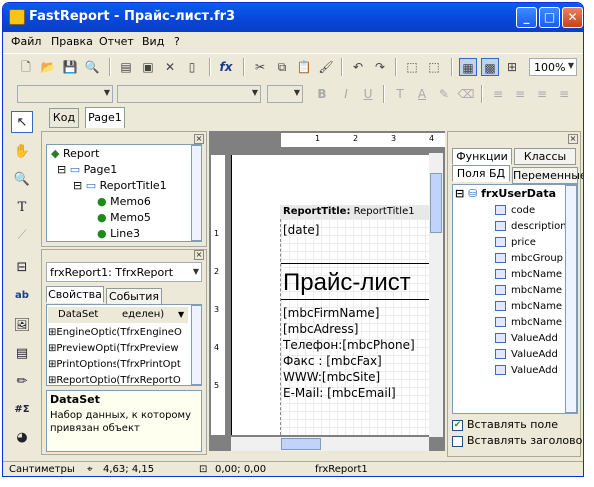 The height and width of the screenshot is (487, 594). I want to click on tab-properties: Свойства, so click(75, 294).